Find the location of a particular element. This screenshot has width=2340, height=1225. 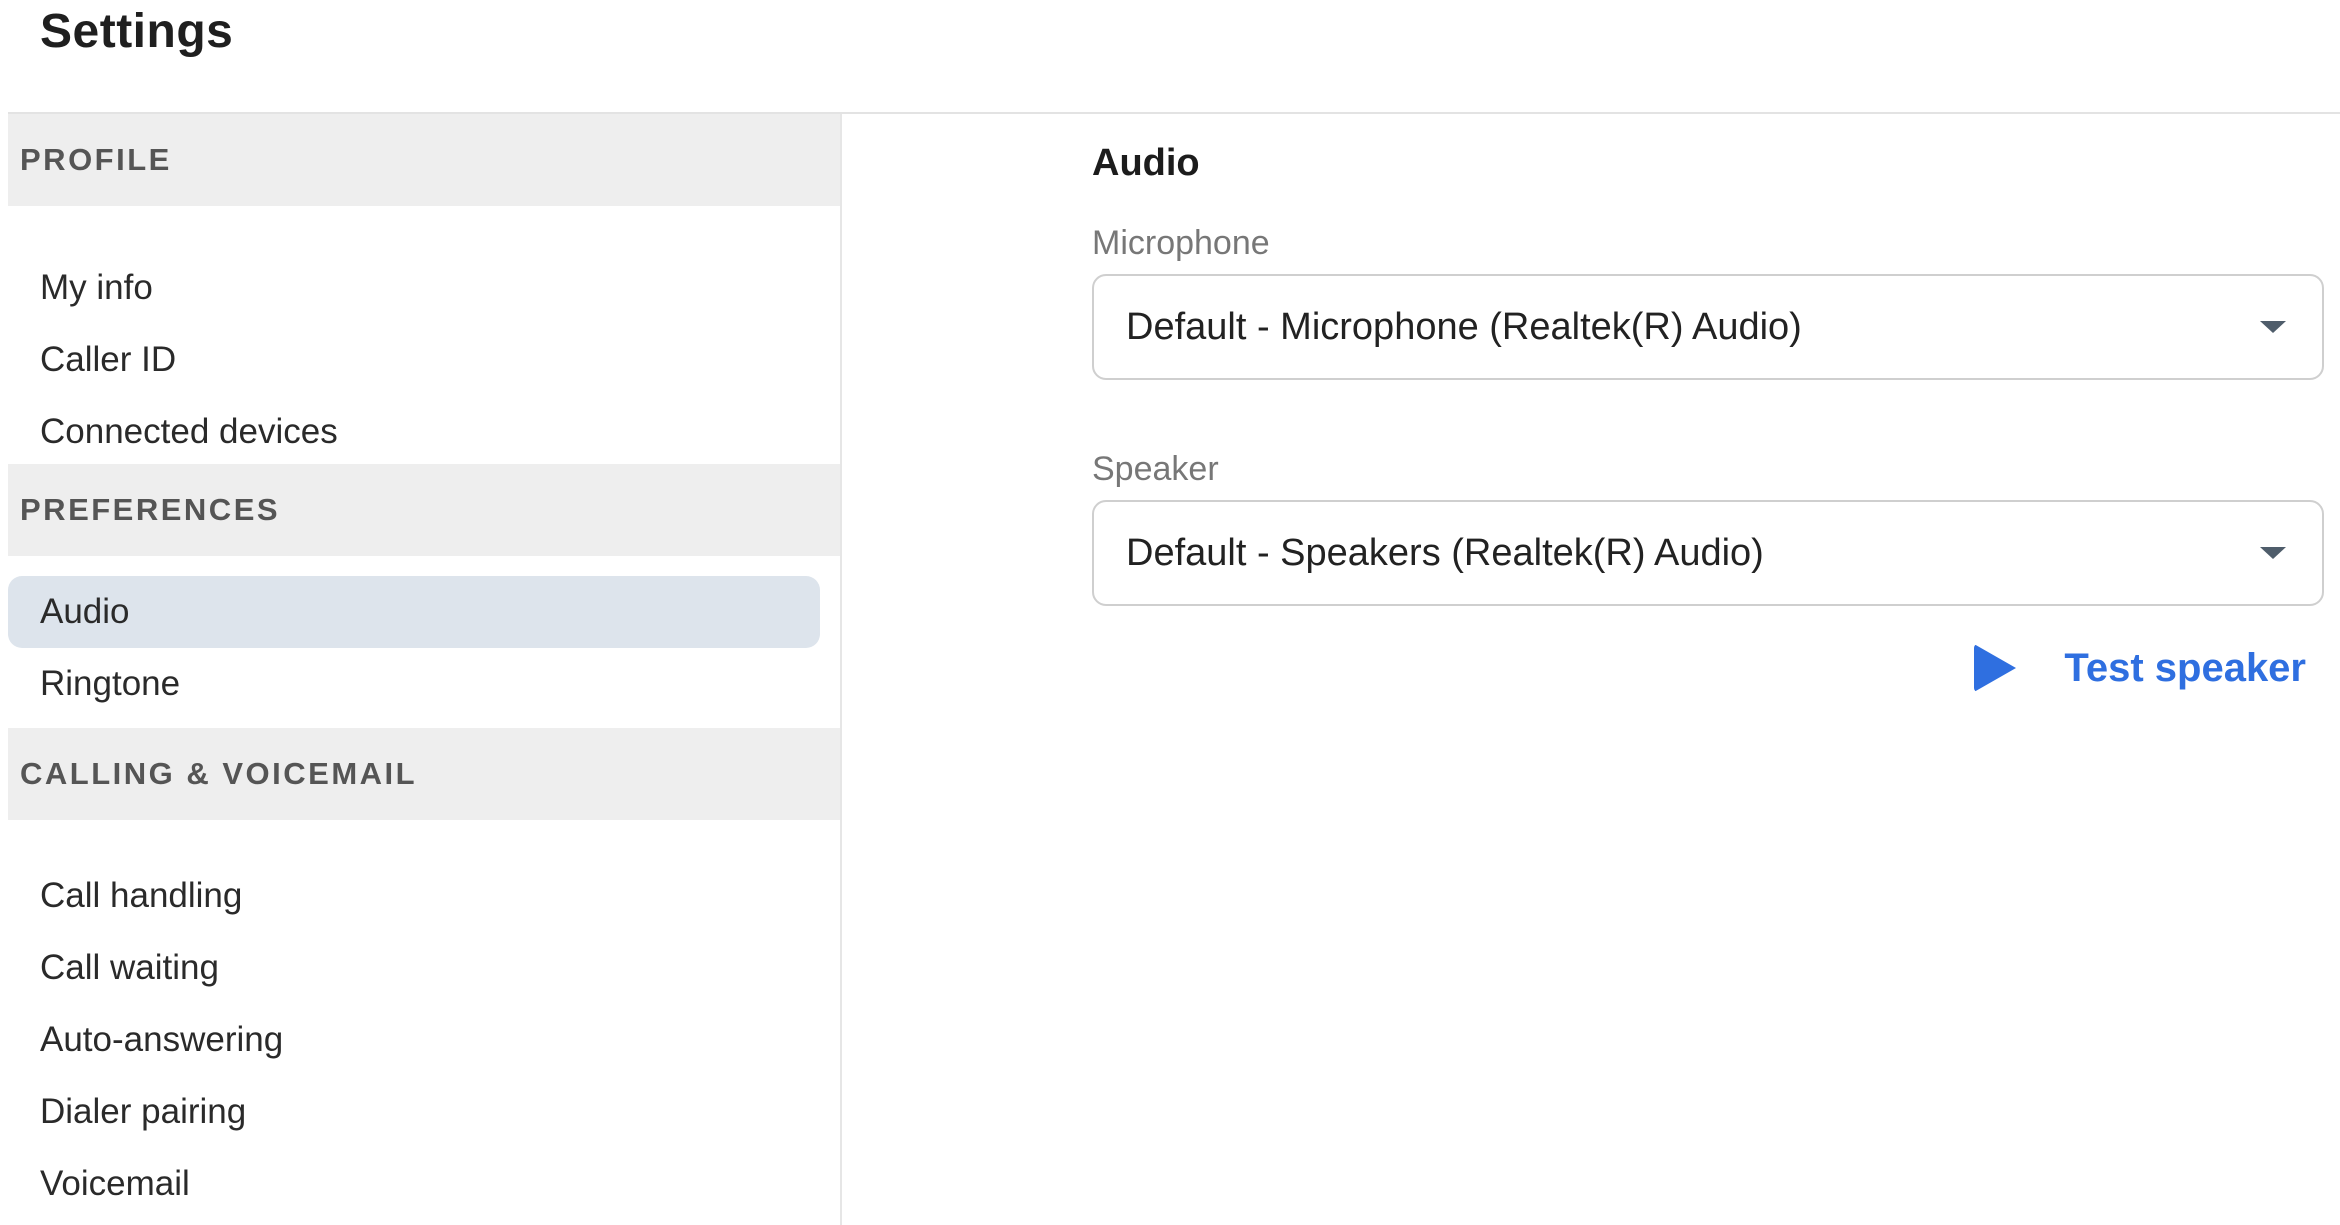

sidebar-item-auto-answering: Auto-answering is located at coordinates (414, 1040).